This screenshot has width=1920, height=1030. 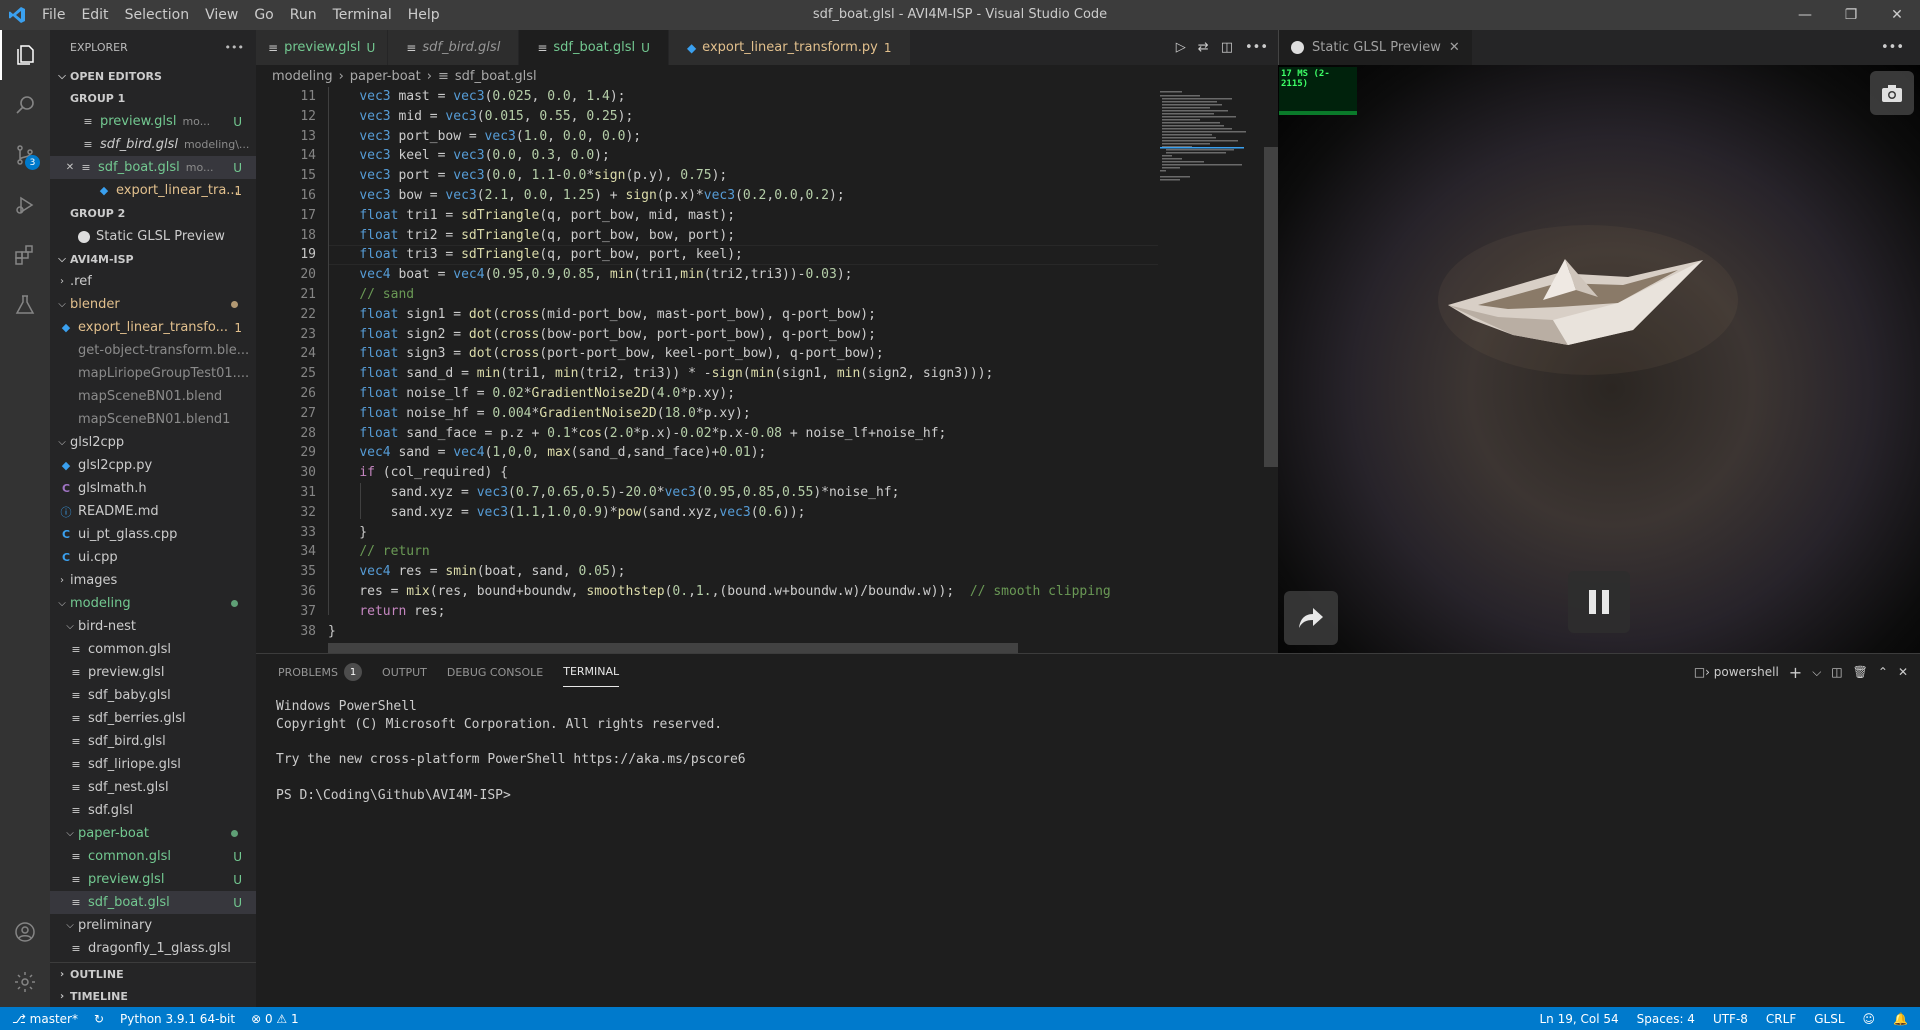 I want to click on open-editor-item-active: ✕ ≡ sdf_boat.glsl mo... U, so click(x=153, y=167).